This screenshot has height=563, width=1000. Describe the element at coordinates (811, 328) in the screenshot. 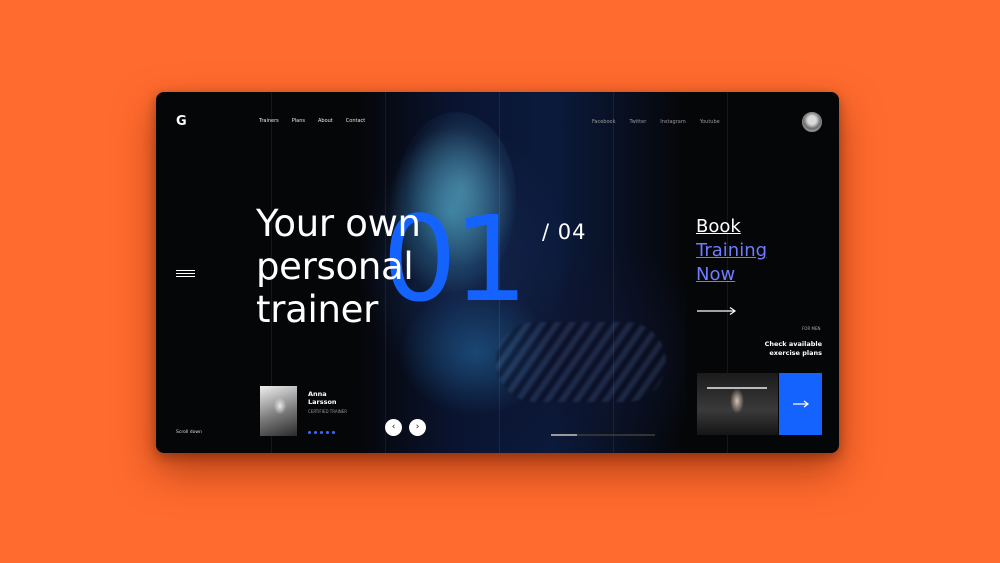

I see `plans-tag: FOR MEN` at that location.